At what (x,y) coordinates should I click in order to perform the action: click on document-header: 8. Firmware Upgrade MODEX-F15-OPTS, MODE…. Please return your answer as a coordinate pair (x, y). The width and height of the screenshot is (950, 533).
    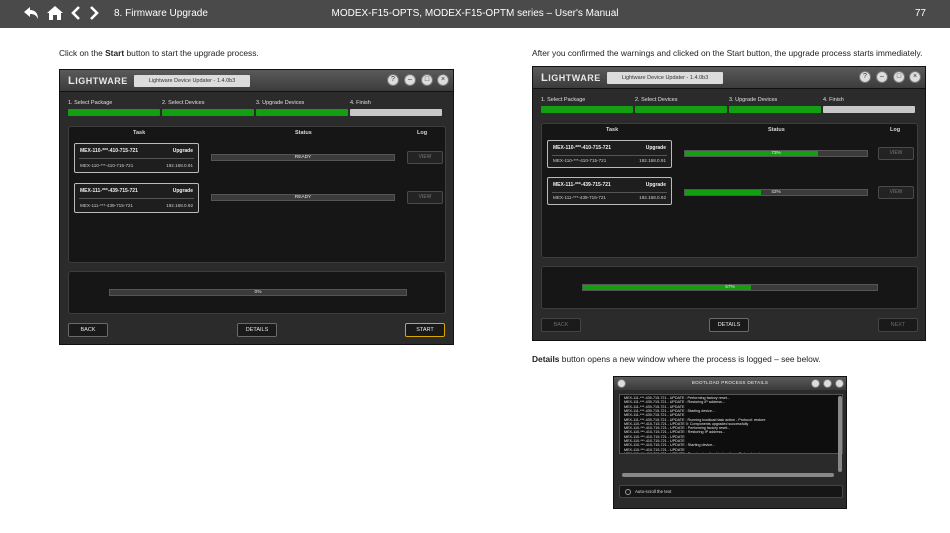
    Looking at the image, I should click on (475, 14).